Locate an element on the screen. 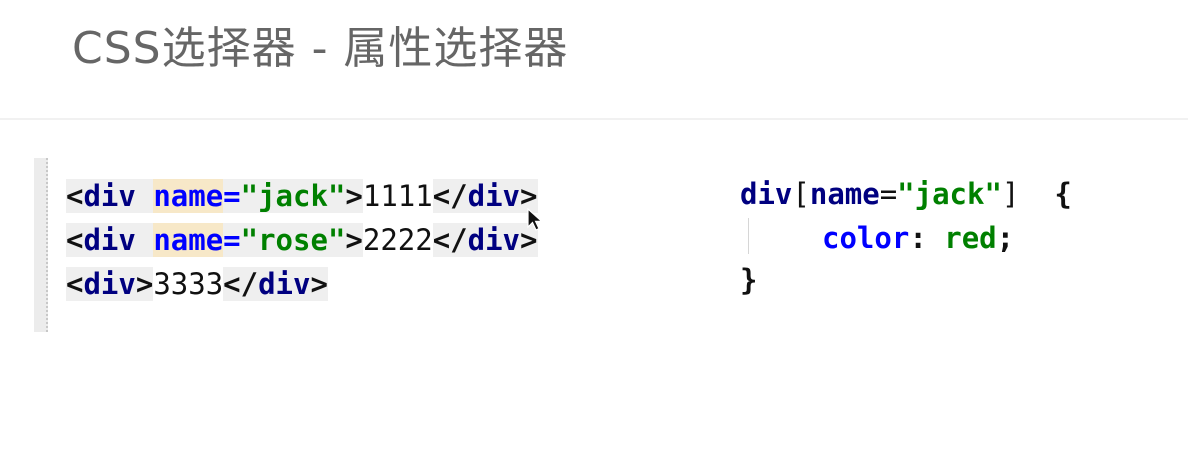  css-semicolon: ; is located at coordinates (1005, 238).